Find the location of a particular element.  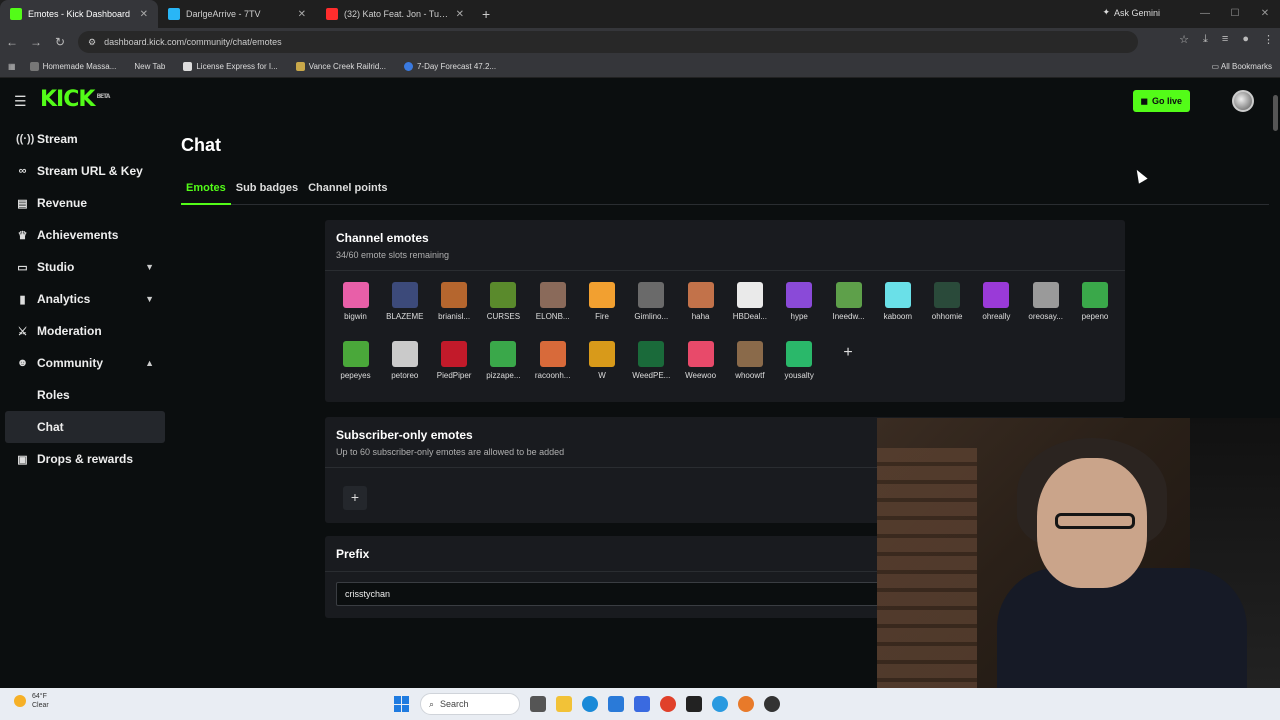

go-live-button: ◼ Go live is located at coordinates (1161, 101).